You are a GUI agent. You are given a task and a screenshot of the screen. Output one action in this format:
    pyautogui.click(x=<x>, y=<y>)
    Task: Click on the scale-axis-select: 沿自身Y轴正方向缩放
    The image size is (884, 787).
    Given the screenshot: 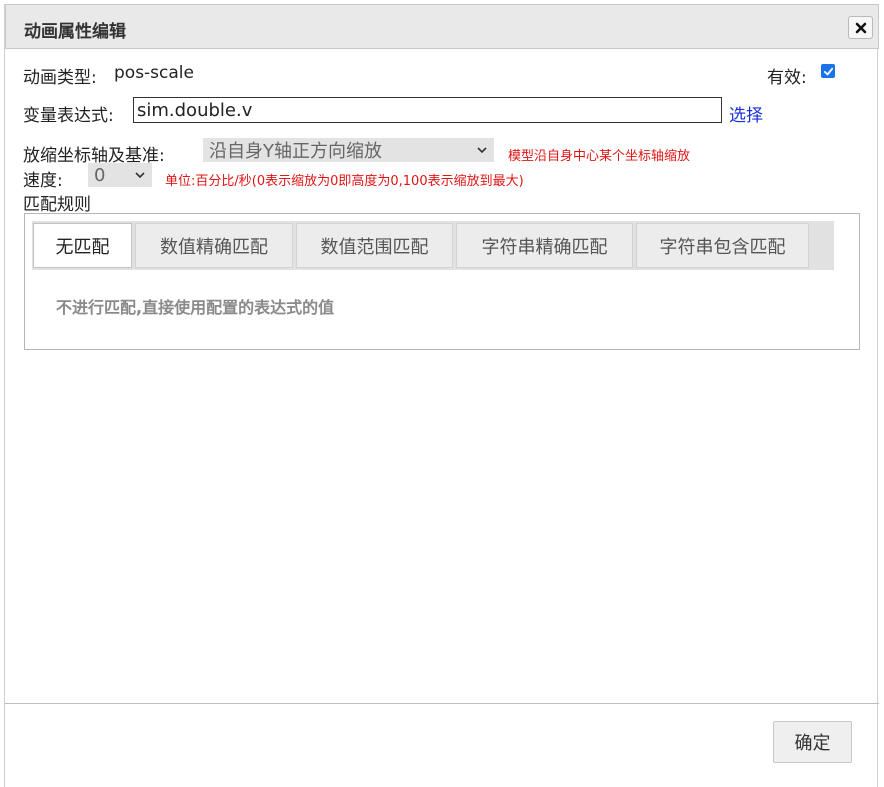 What is the action you would take?
    pyautogui.click(x=348, y=150)
    